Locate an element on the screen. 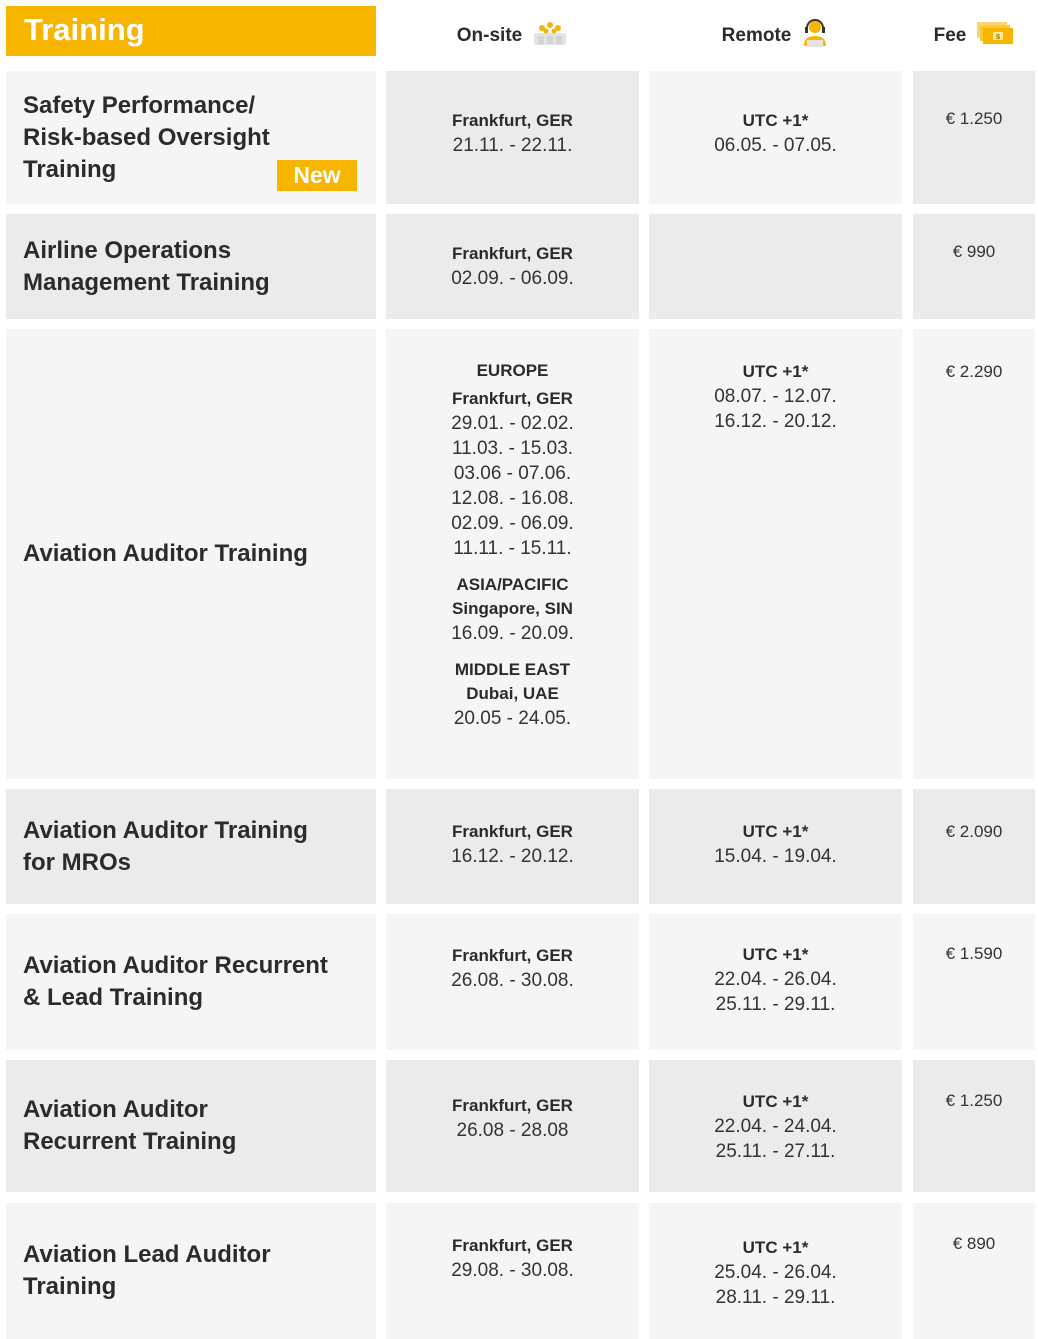  onsite-cell: Frankfurt, GER 26.08. - 30.08. is located at coordinates (512, 982).